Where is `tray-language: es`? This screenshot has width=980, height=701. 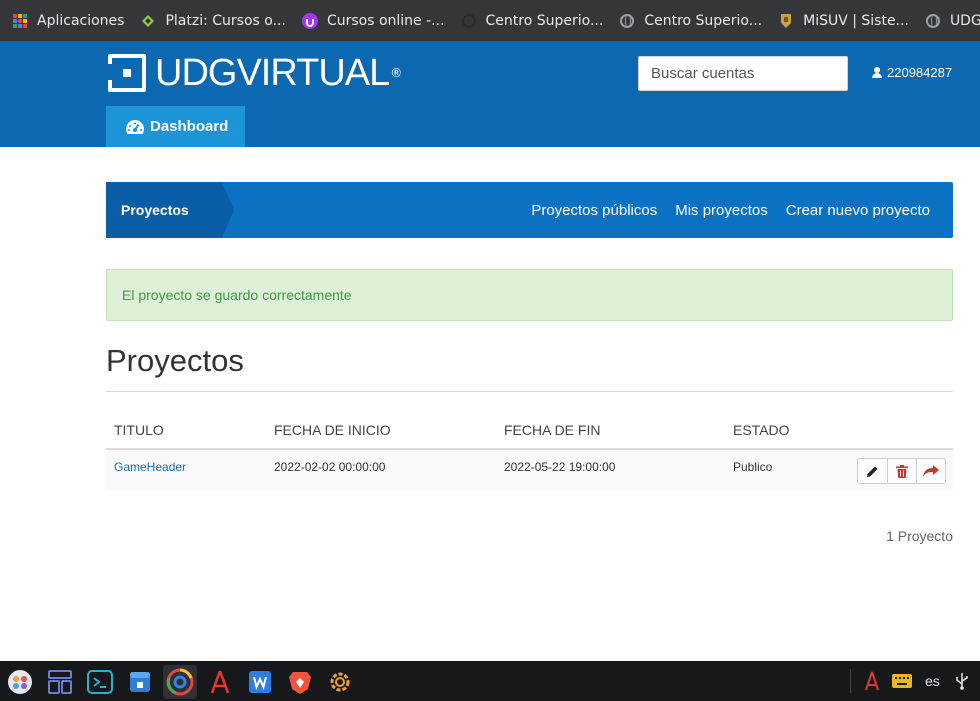
tray-language: es is located at coordinates (932, 681).